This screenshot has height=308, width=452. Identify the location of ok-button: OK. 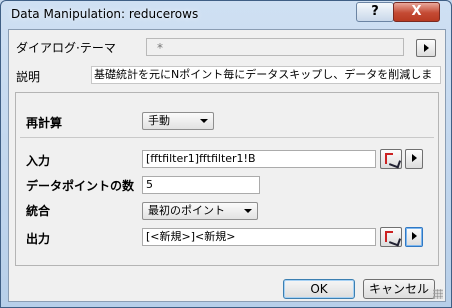
(319, 289).